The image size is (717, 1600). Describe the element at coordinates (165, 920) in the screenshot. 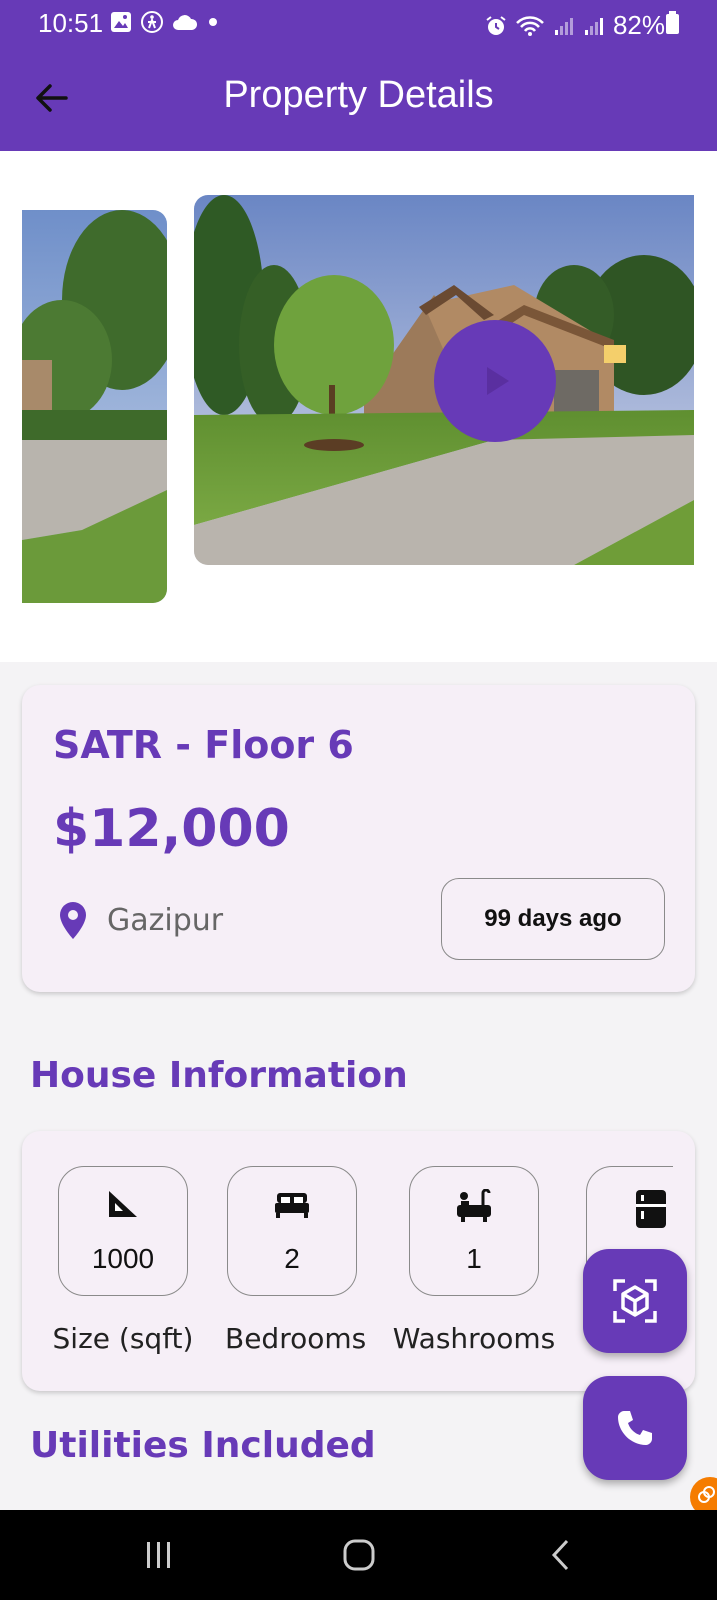

I see `property-location: Gazipur` at that location.